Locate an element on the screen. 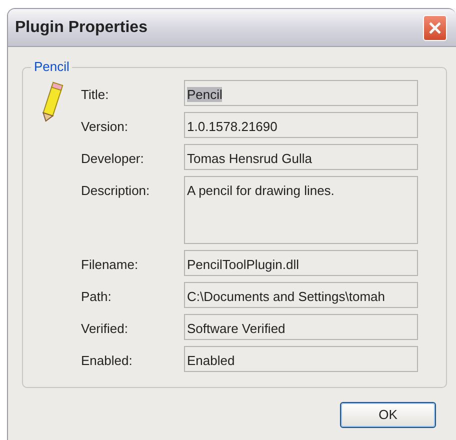 The width and height of the screenshot is (456, 440). field-label: Version: is located at coordinates (105, 127).